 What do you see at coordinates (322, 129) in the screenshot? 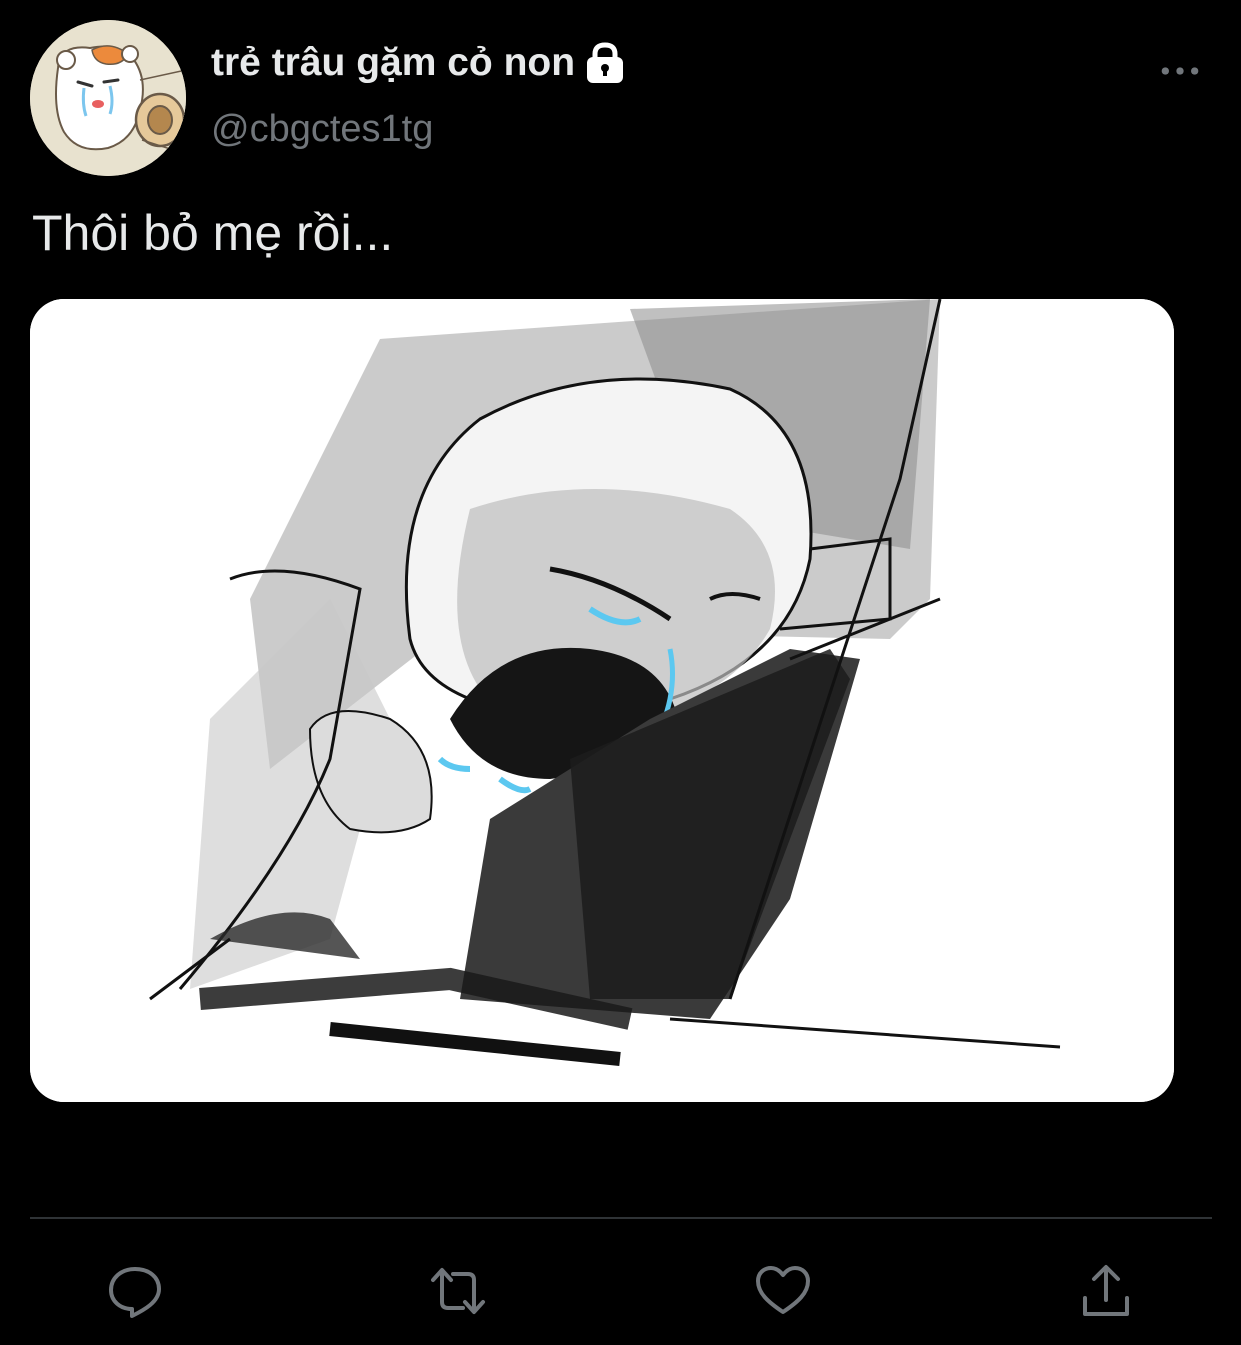
I see `user-handle: @cbgctes1tg` at bounding box center [322, 129].